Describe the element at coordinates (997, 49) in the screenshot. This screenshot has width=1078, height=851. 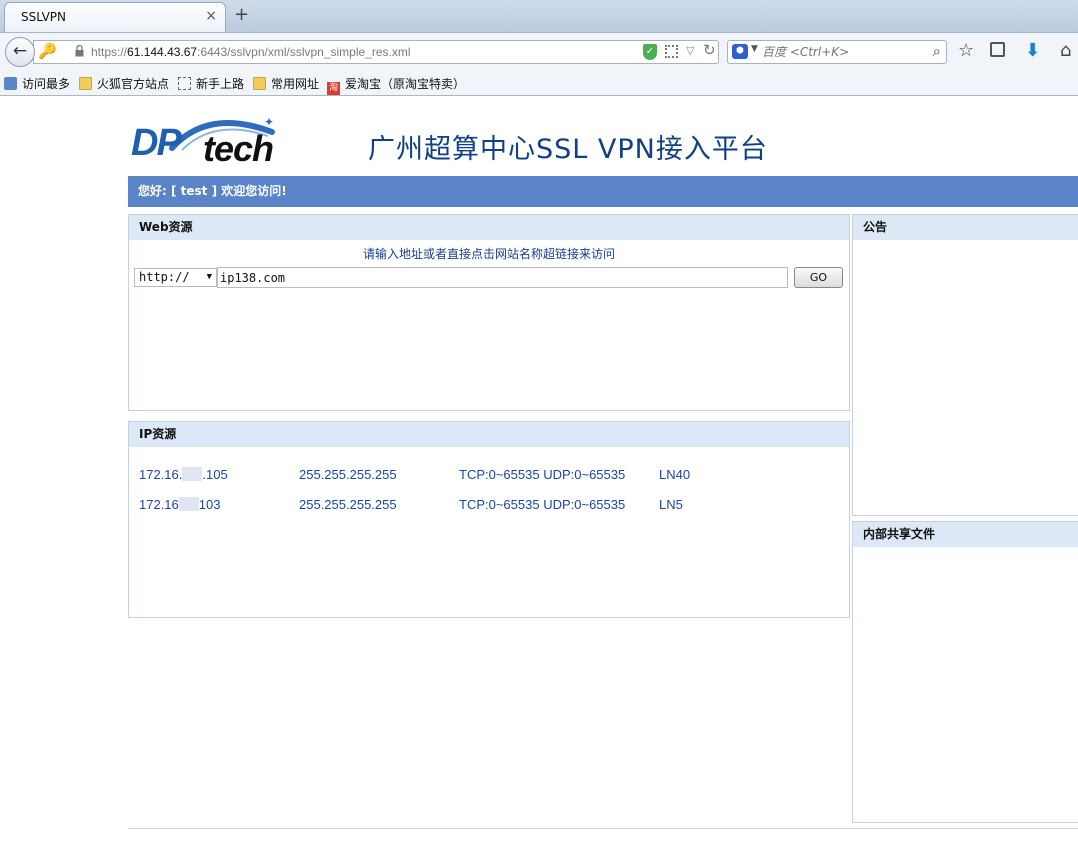
I see `bookmarks-list-icon` at that location.